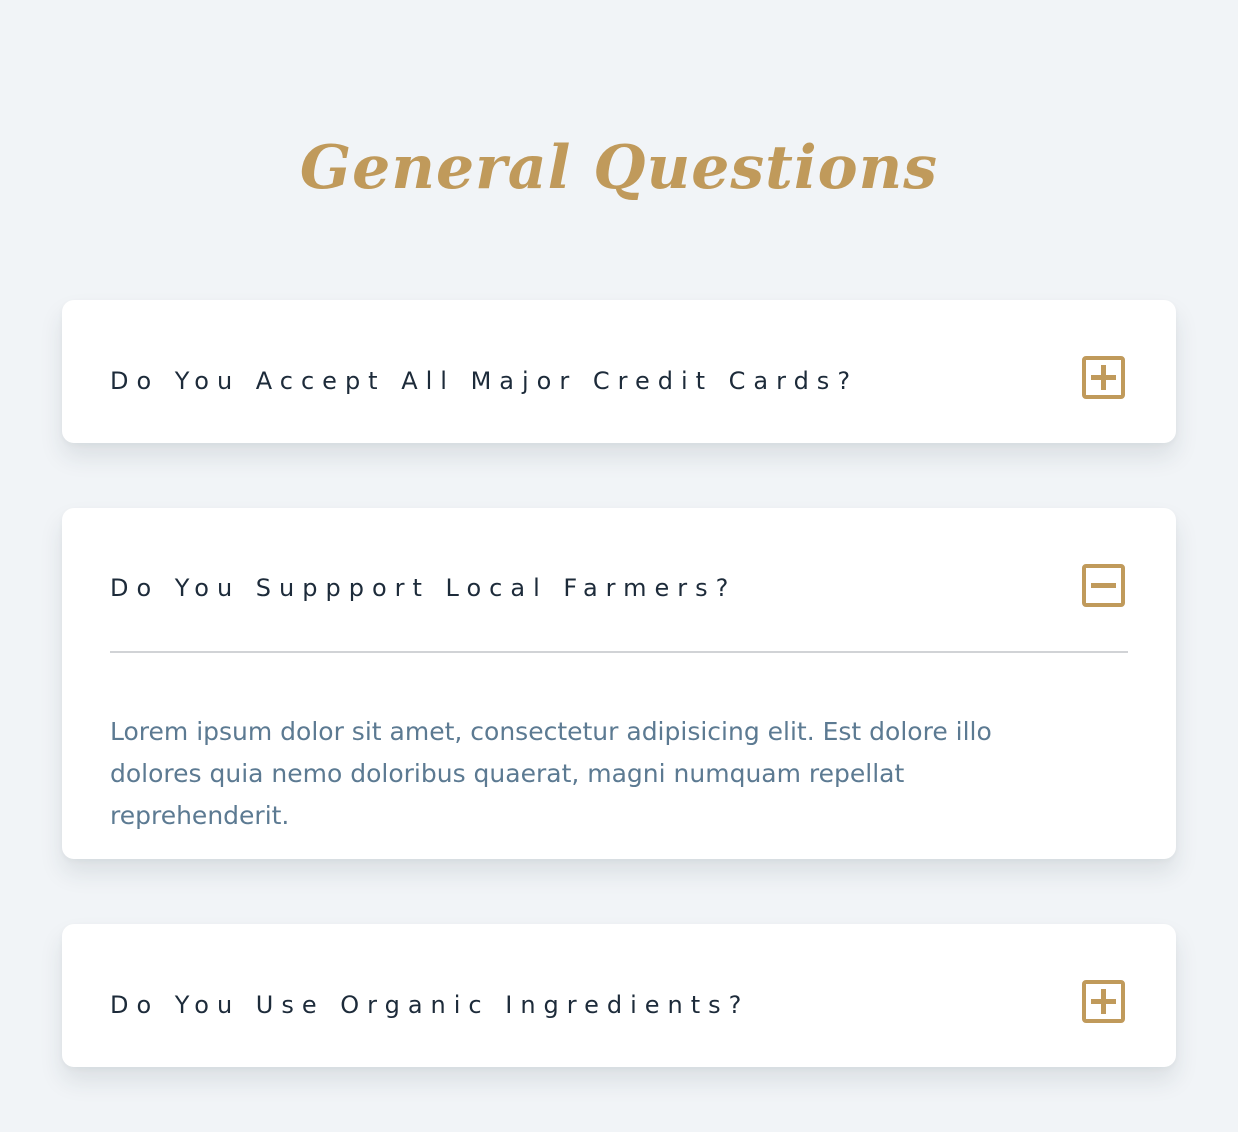  I want to click on faq-question-header: Do You Use Organic Ingredients?, so click(619, 995).